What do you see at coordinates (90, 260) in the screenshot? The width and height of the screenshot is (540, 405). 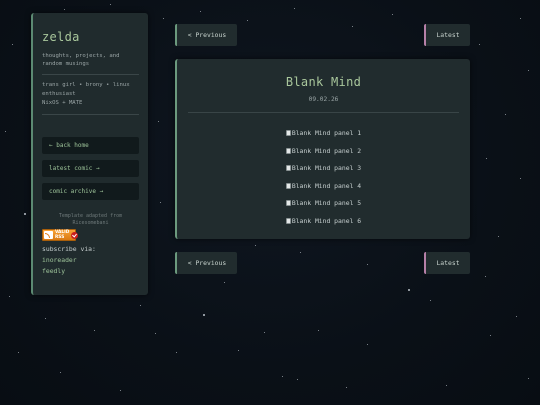 I see `inoreader-link: inoreader` at bounding box center [90, 260].